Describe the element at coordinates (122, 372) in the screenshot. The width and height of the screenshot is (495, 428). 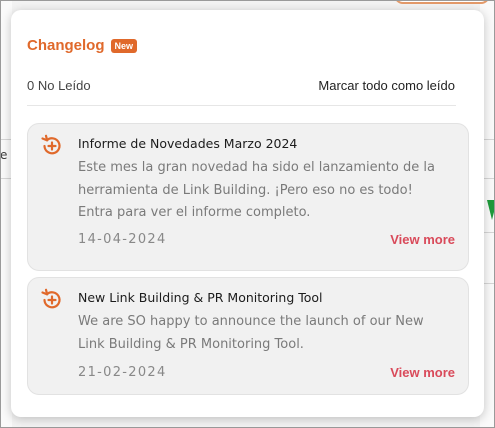
I see `changelog-item-date: 21-02-2024` at that location.